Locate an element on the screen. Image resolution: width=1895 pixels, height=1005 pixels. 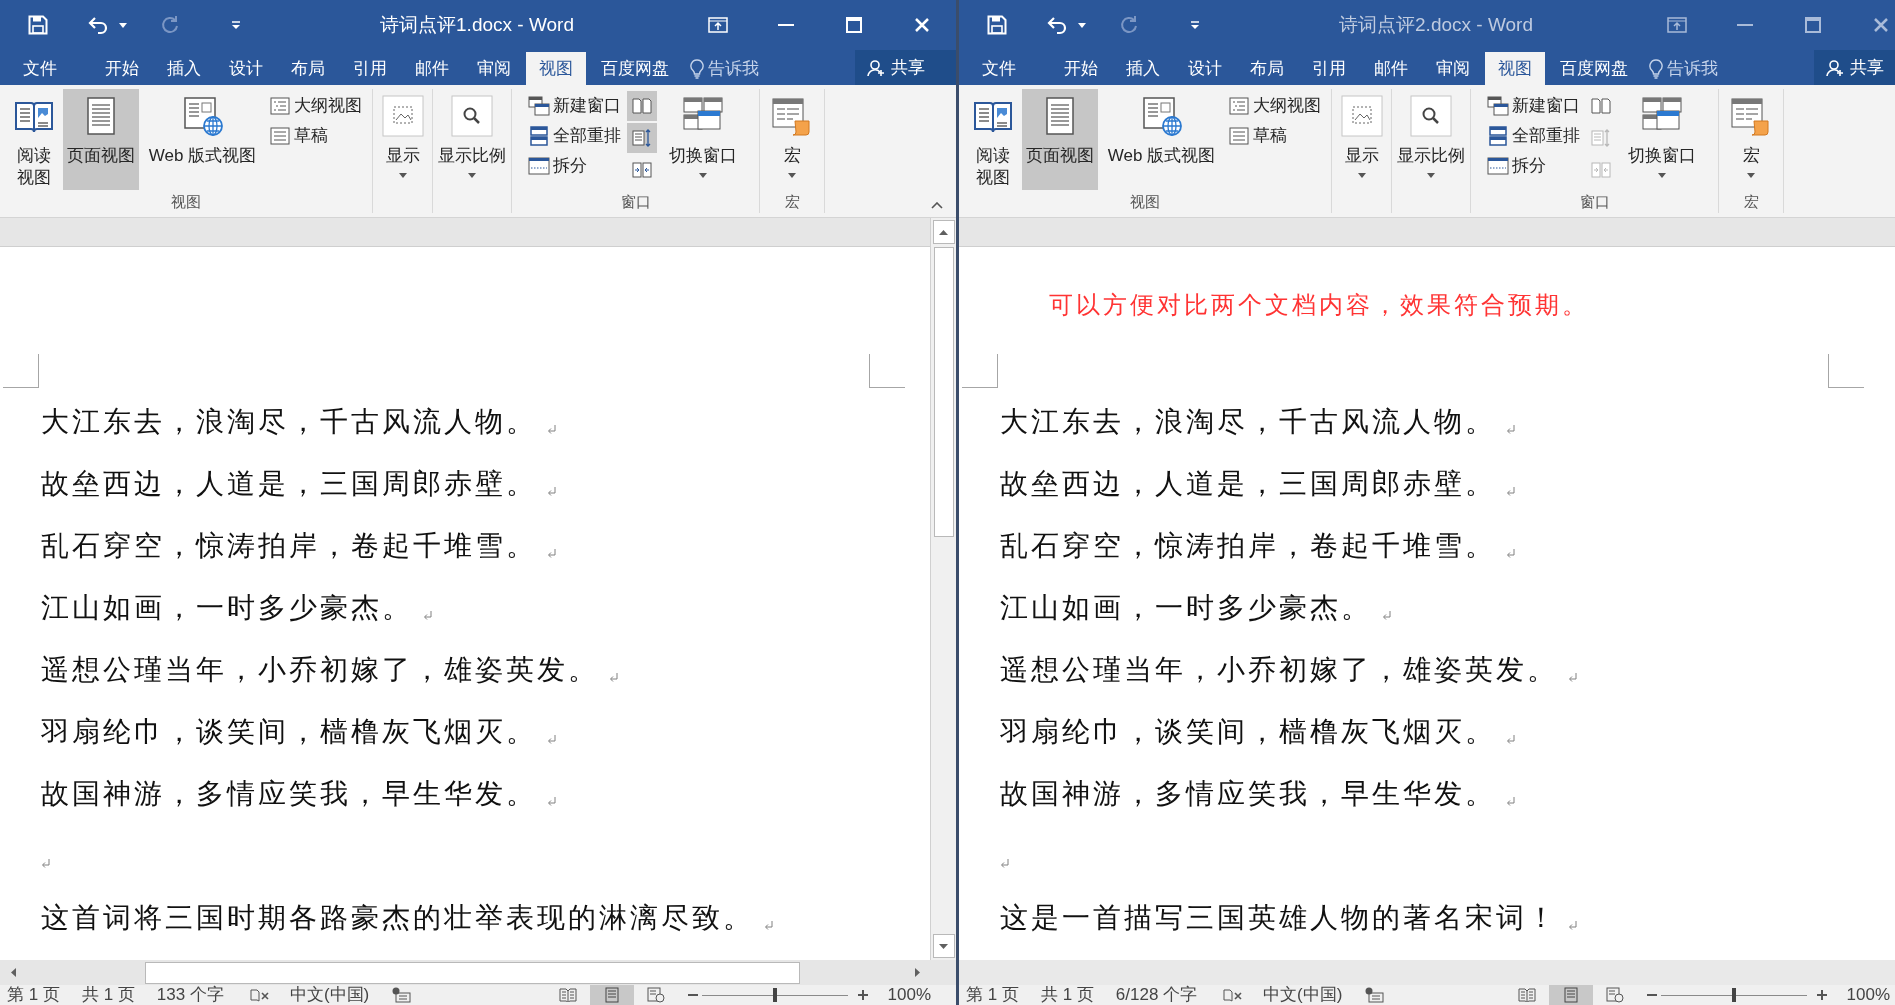
person-plus-icon is located at coordinates (1835, 67).